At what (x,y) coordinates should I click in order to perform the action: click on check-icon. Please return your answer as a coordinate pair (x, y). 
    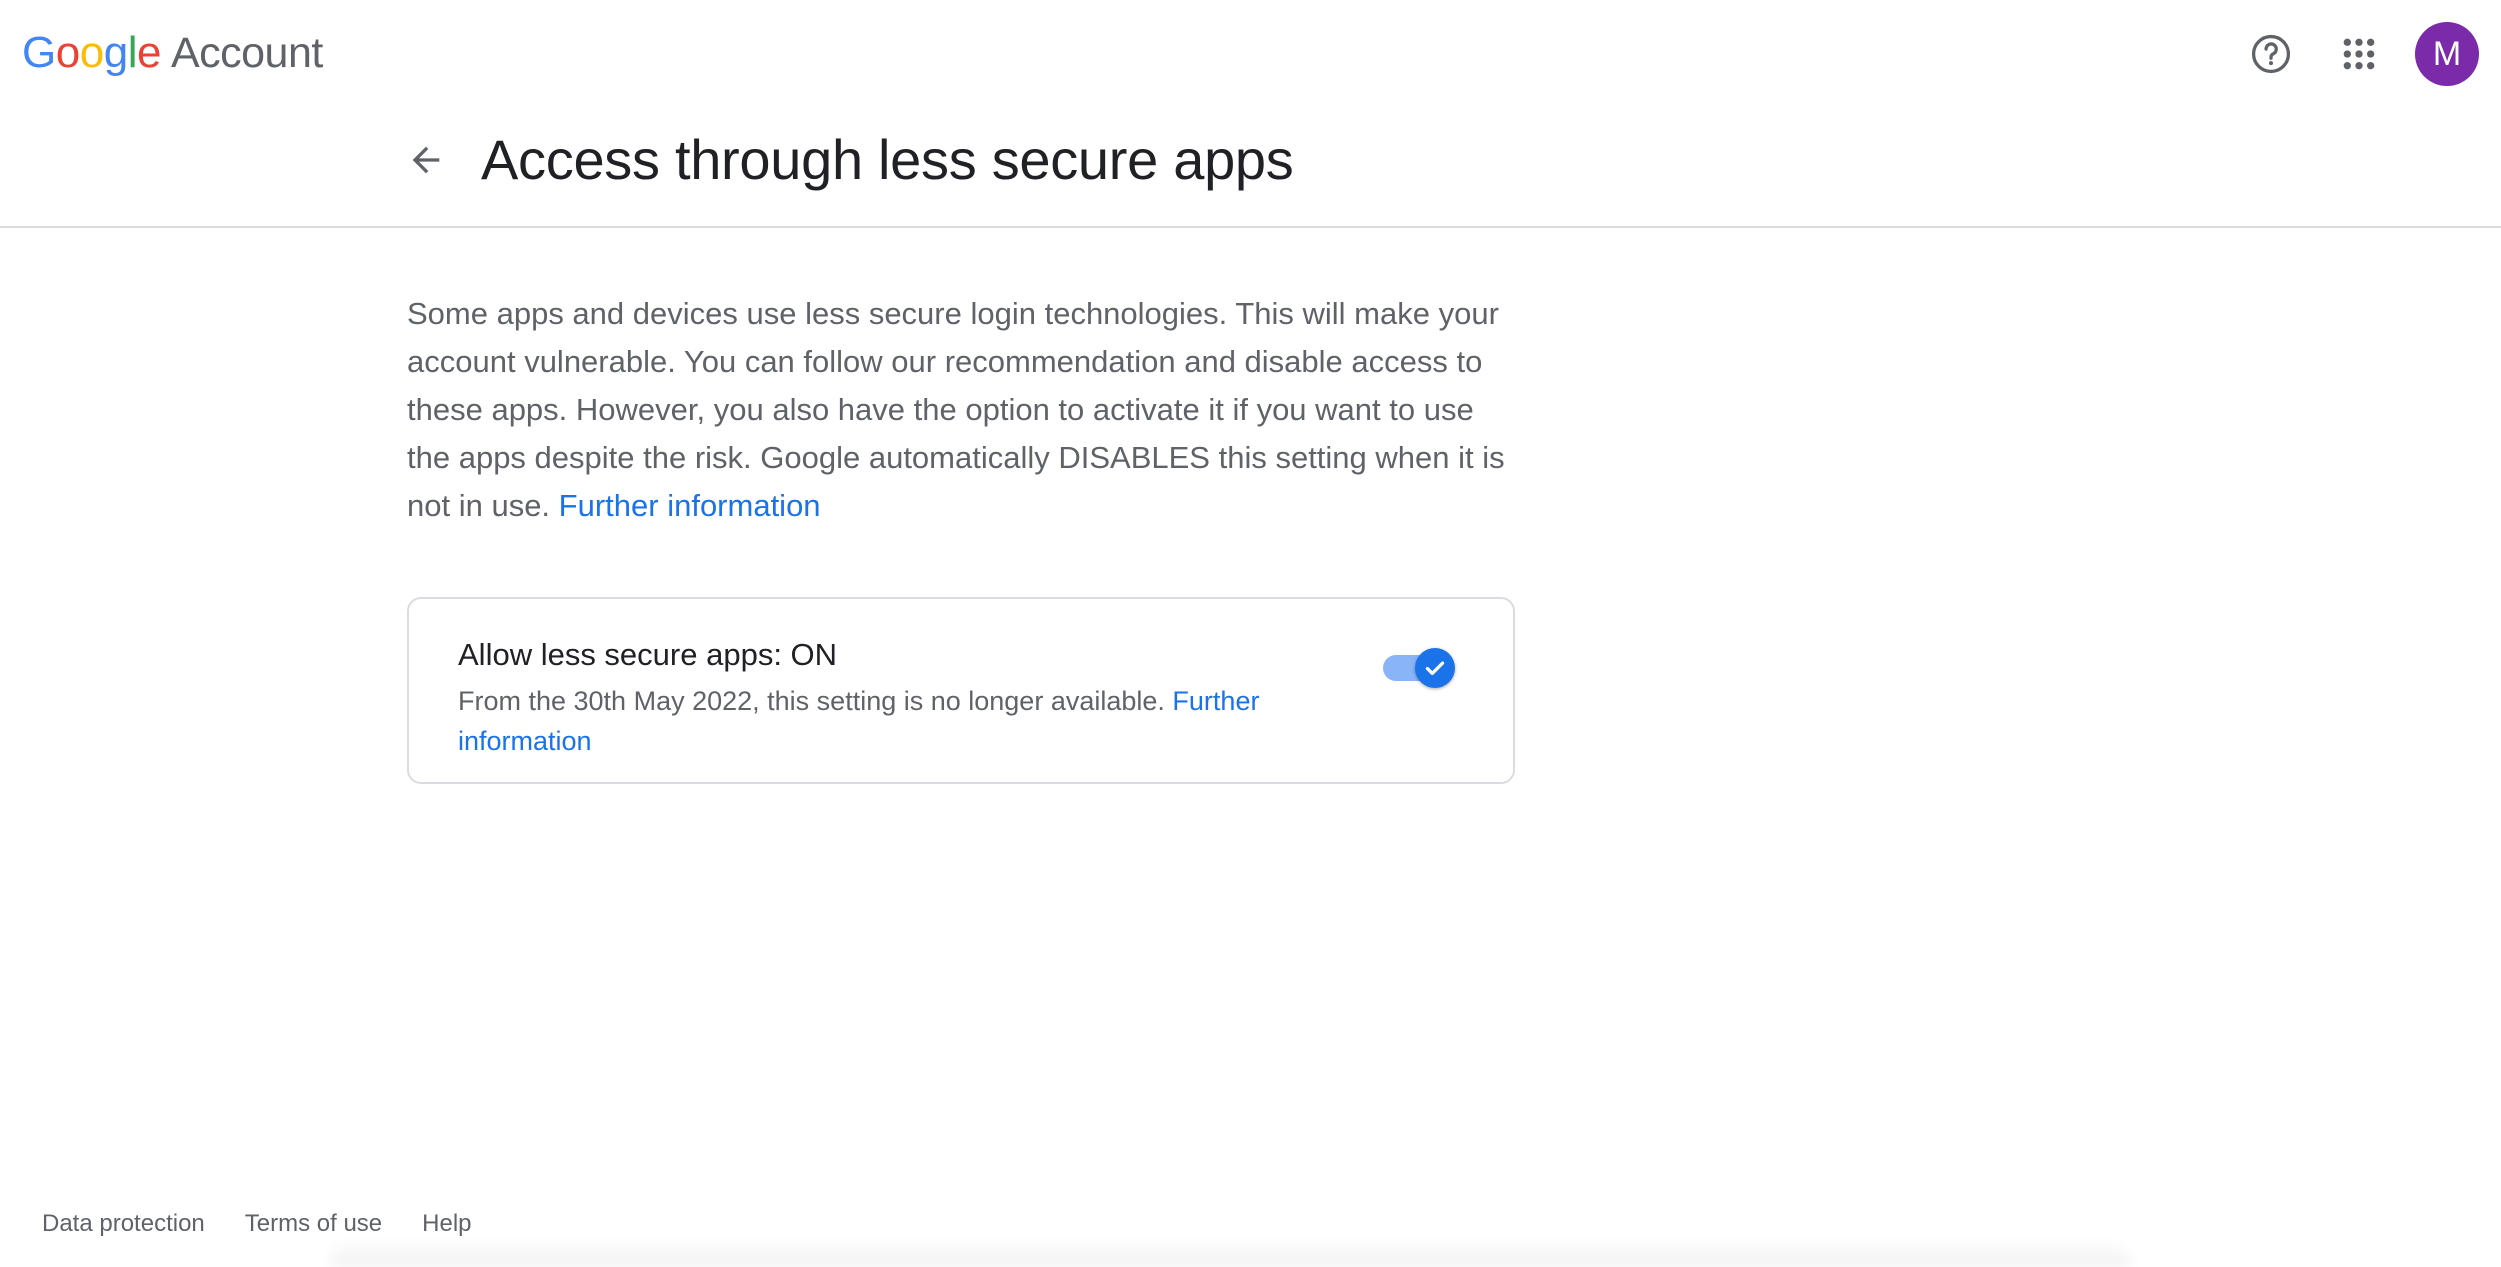
    Looking at the image, I should click on (1435, 668).